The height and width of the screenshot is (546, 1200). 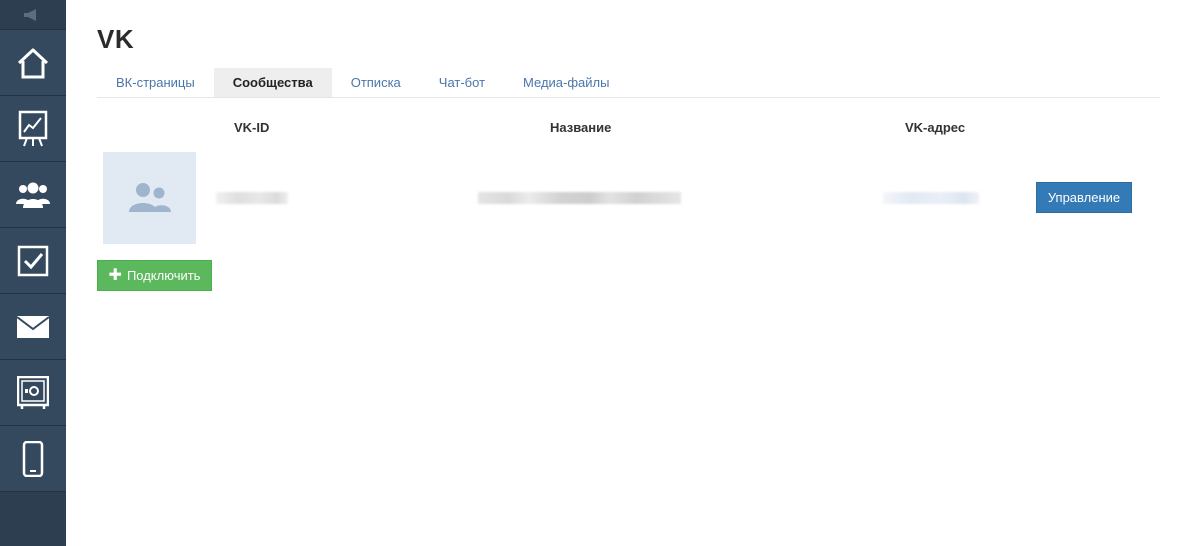 What do you see at coordinates (116, 39) in the screenshot?
I see `page-title: VK` at bounding box center [116, 39].